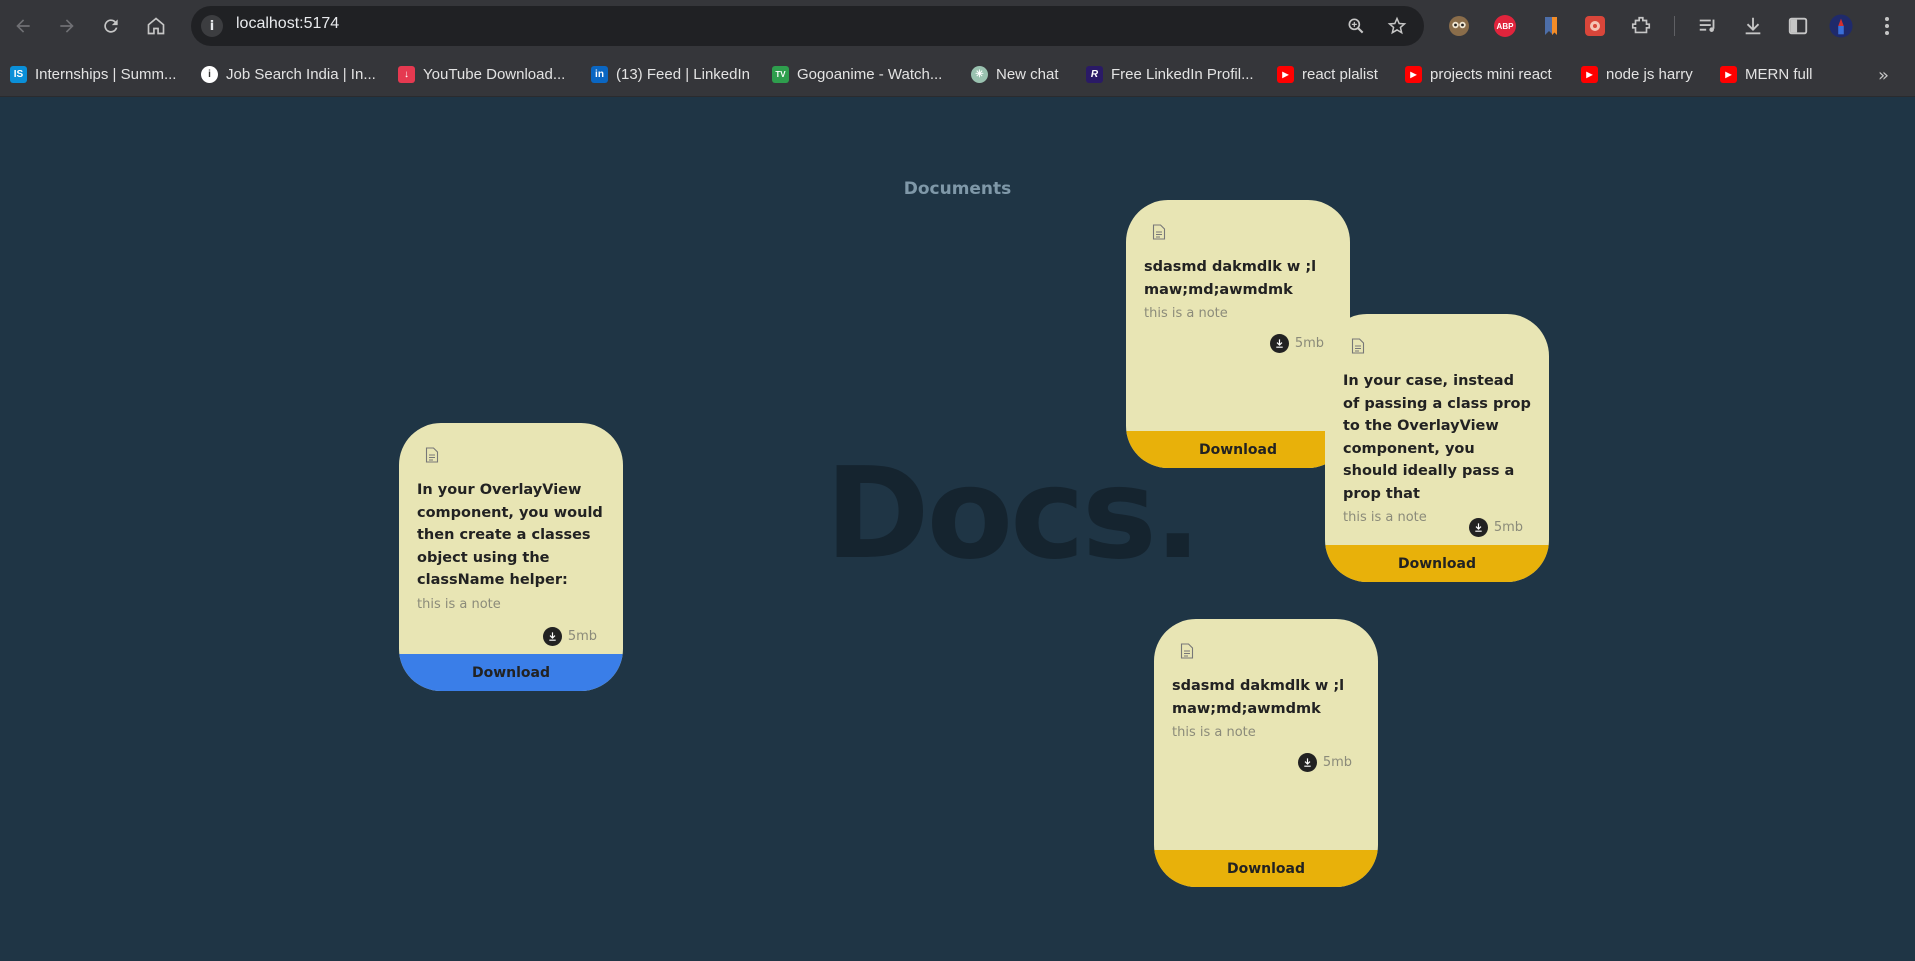 The image size is (1915, 961). I want to click on bookmark-new-chat: ✳ New chat, so click(1015, 74).